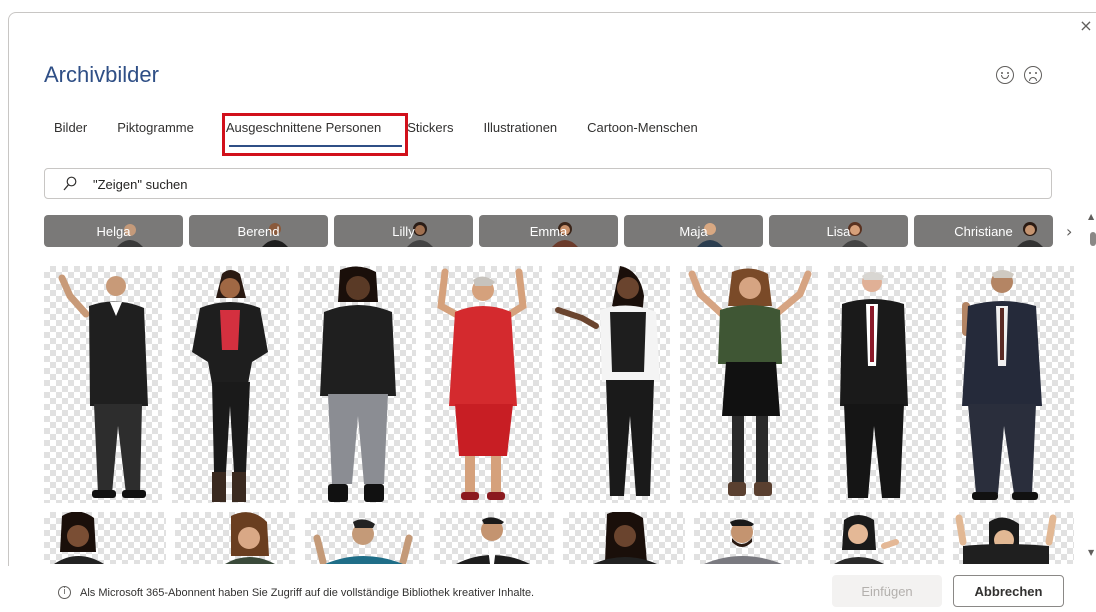  I want to click on search-icon, so click(70, 183).